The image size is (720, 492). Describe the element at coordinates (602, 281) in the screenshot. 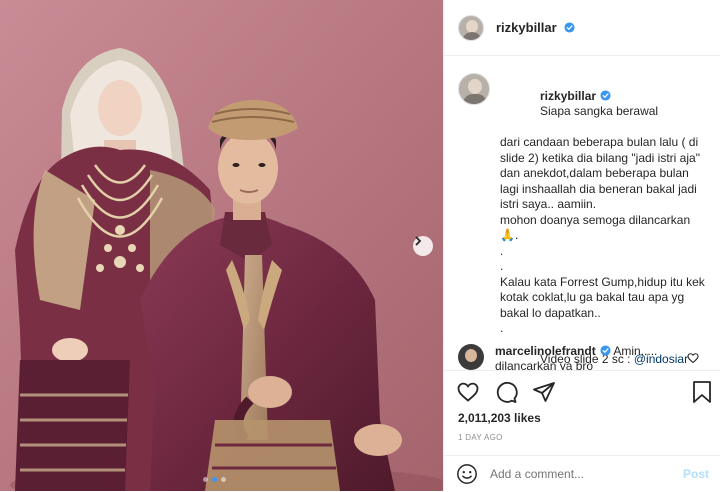

I see `caption-line: Kalau kata Forrest Gump,hidup itu kek` at that location.